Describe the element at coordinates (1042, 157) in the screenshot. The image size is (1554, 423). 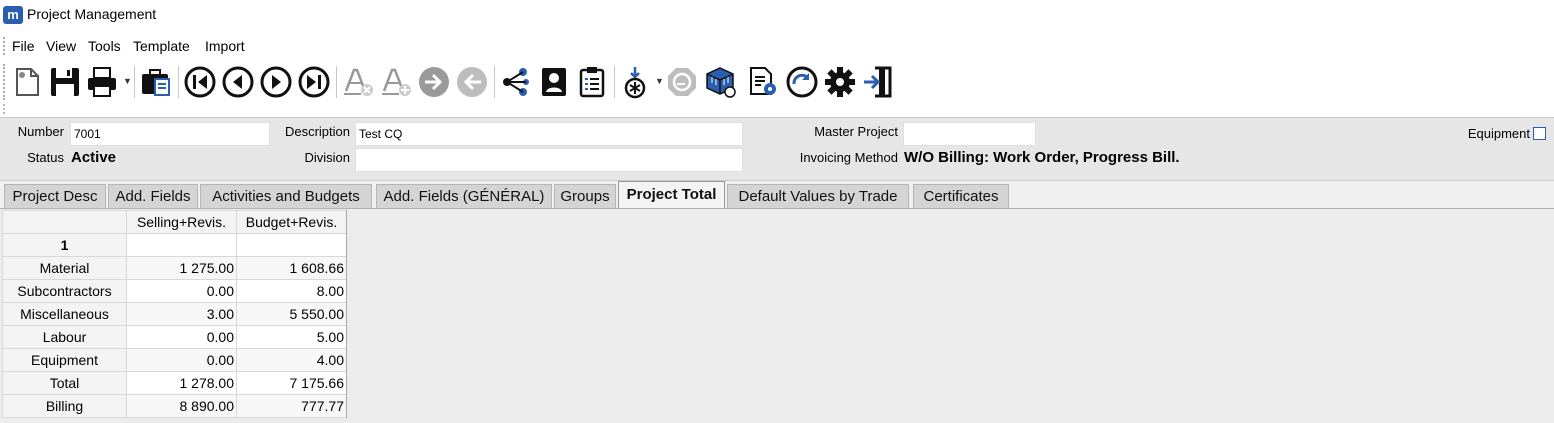
I see `invoicing-method-value: W/O Billing: Work Order, Progress Bill.` at that location.